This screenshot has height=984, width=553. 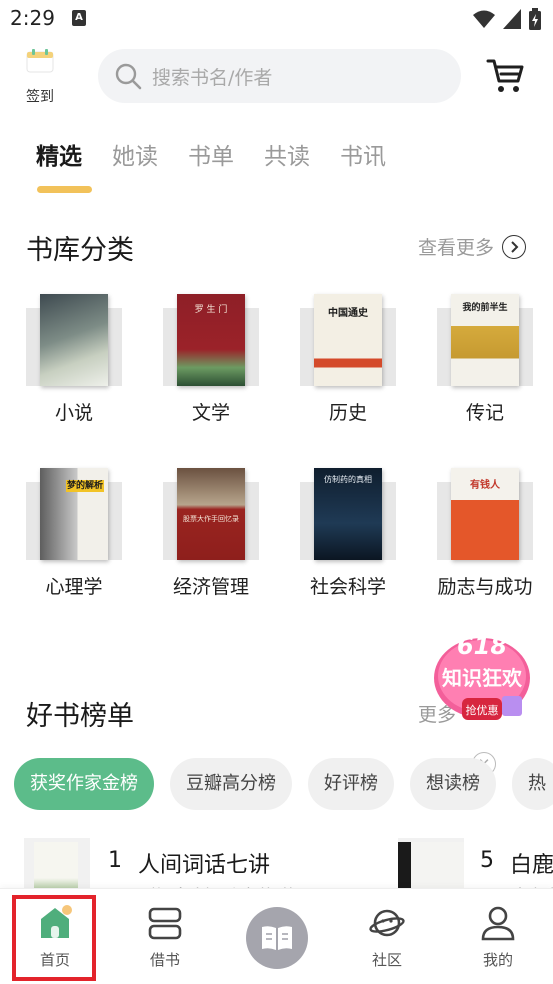 I want to click on open-book-icon, so click(x=277, y=938).